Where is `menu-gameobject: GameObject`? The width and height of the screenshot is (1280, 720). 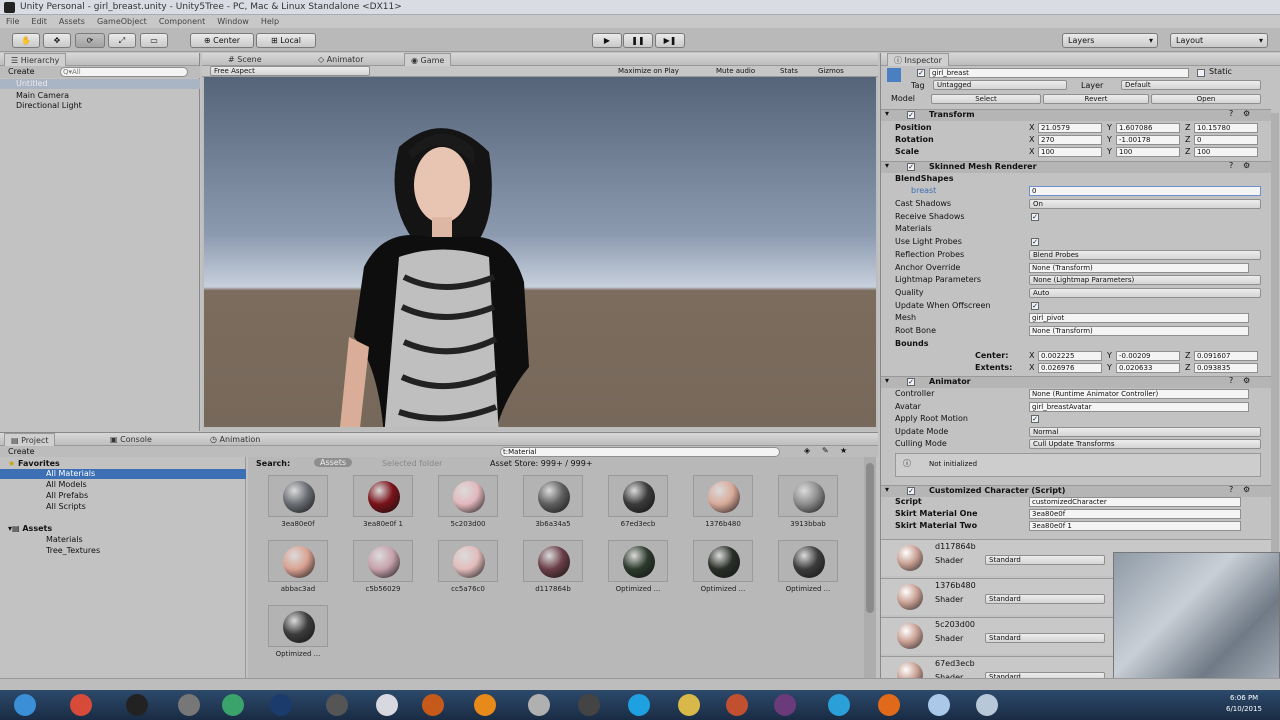 menu-gameobject: GameObject is located at coordinates (122, 21).